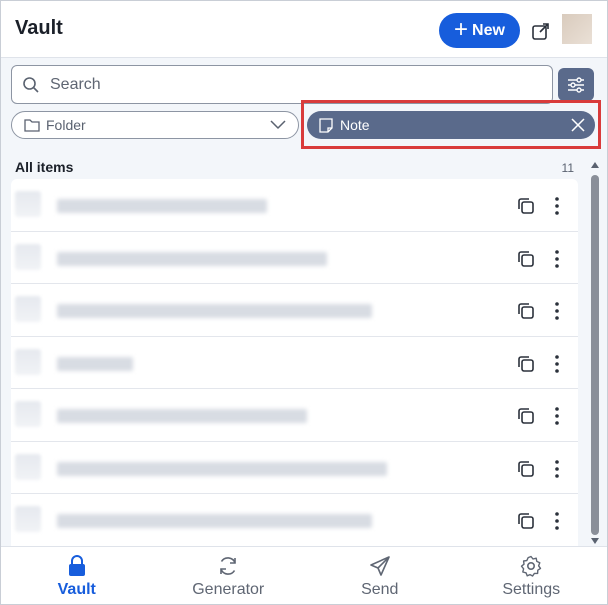 This screenshot has width=608, height=605. I want to click on plus-icon: +, so click(461, 29).